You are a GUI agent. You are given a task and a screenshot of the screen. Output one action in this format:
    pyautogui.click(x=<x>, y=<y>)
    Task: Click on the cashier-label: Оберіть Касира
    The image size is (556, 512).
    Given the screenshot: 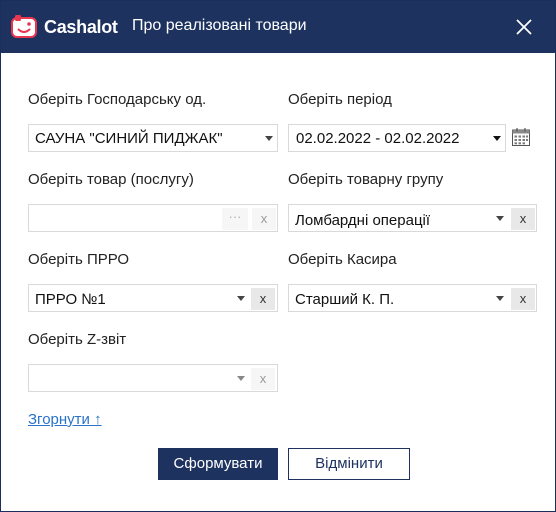 What is the action you would take?
    pyautogui.click(x=342, y=259)
    